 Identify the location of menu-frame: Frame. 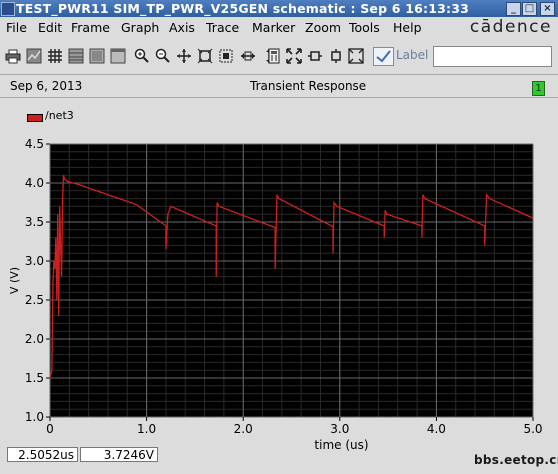
(90, 27).